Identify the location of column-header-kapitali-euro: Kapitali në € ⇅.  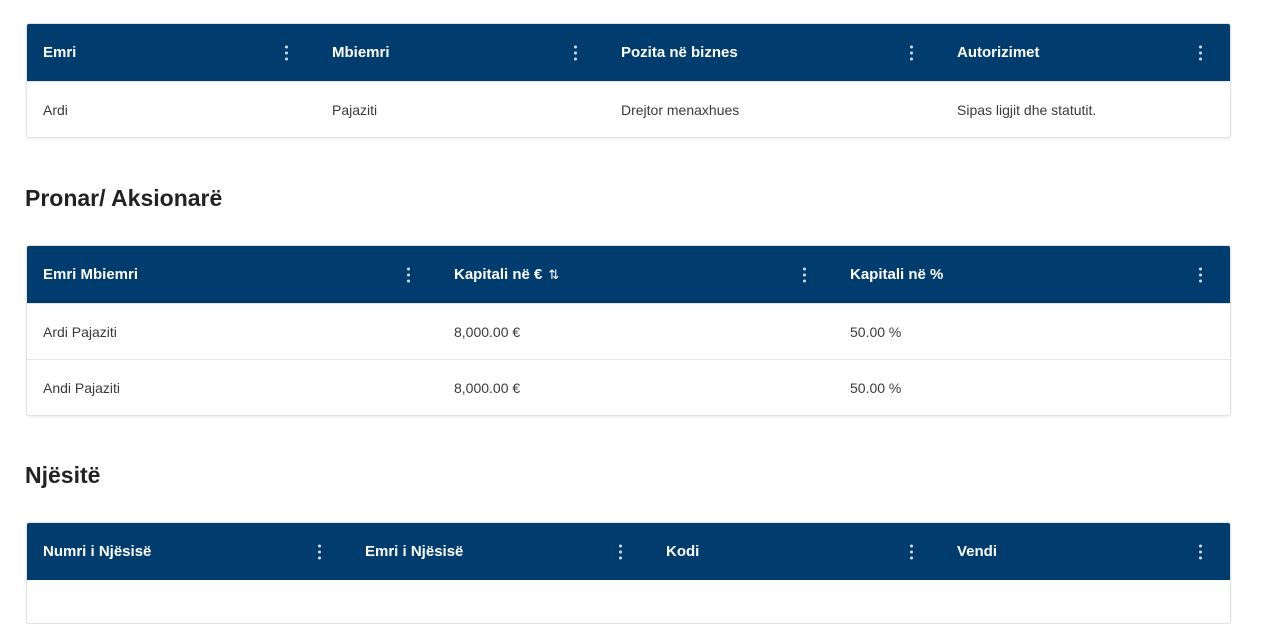
(636, 274).